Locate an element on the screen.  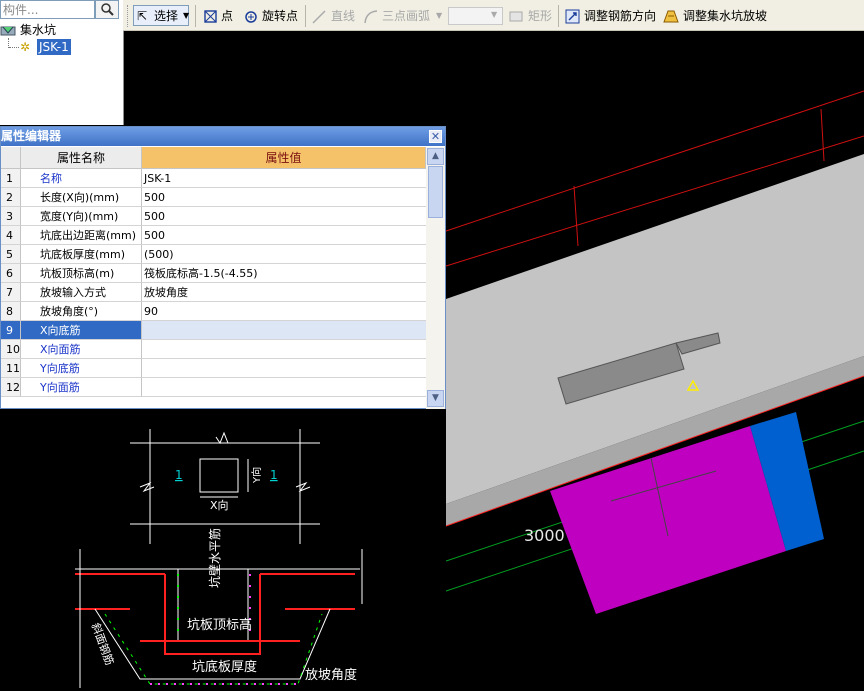
close-button: ✕ is located at coordinates (435, 136).